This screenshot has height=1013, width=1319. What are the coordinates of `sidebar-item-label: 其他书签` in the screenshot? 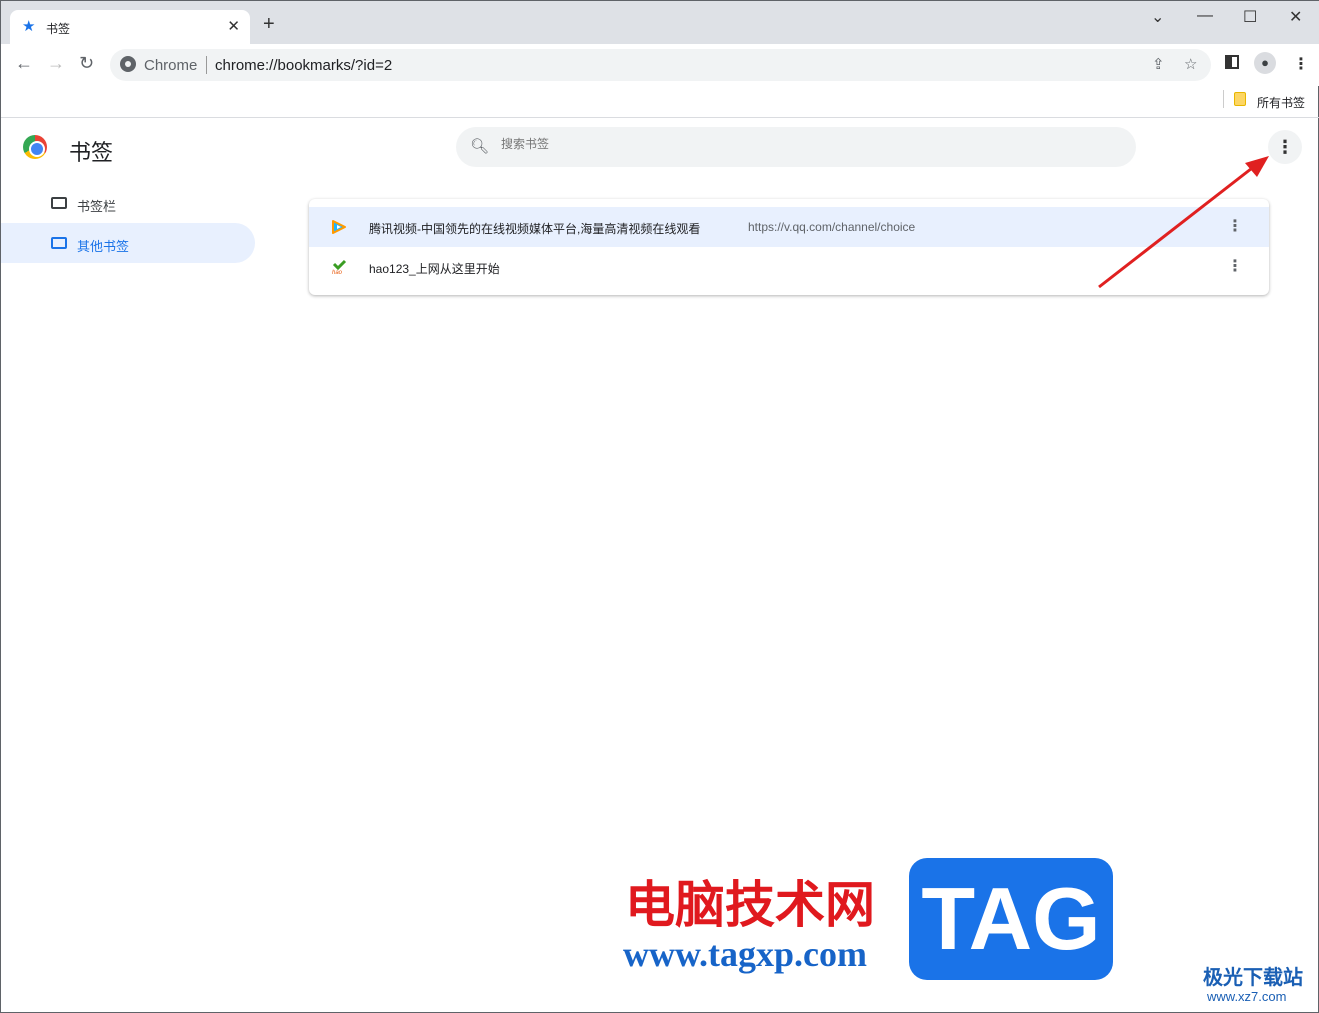 It's located at (103, 246).